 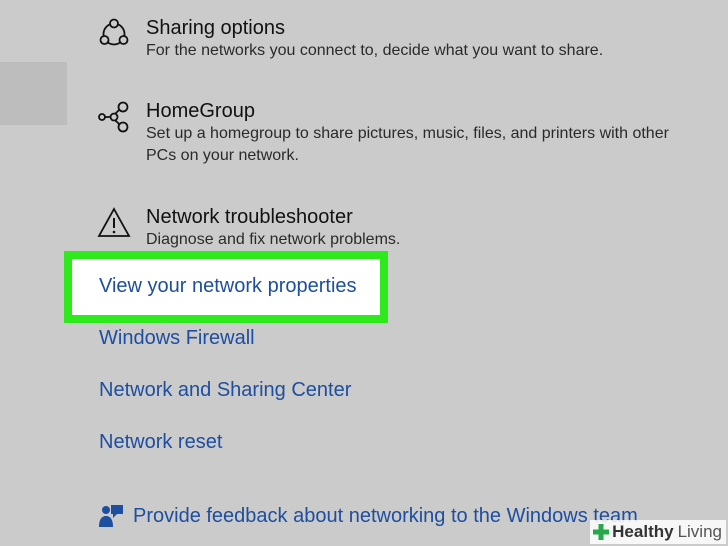 I want to click on sharing-options-title: Sharing options, so click(x=215, y=28).